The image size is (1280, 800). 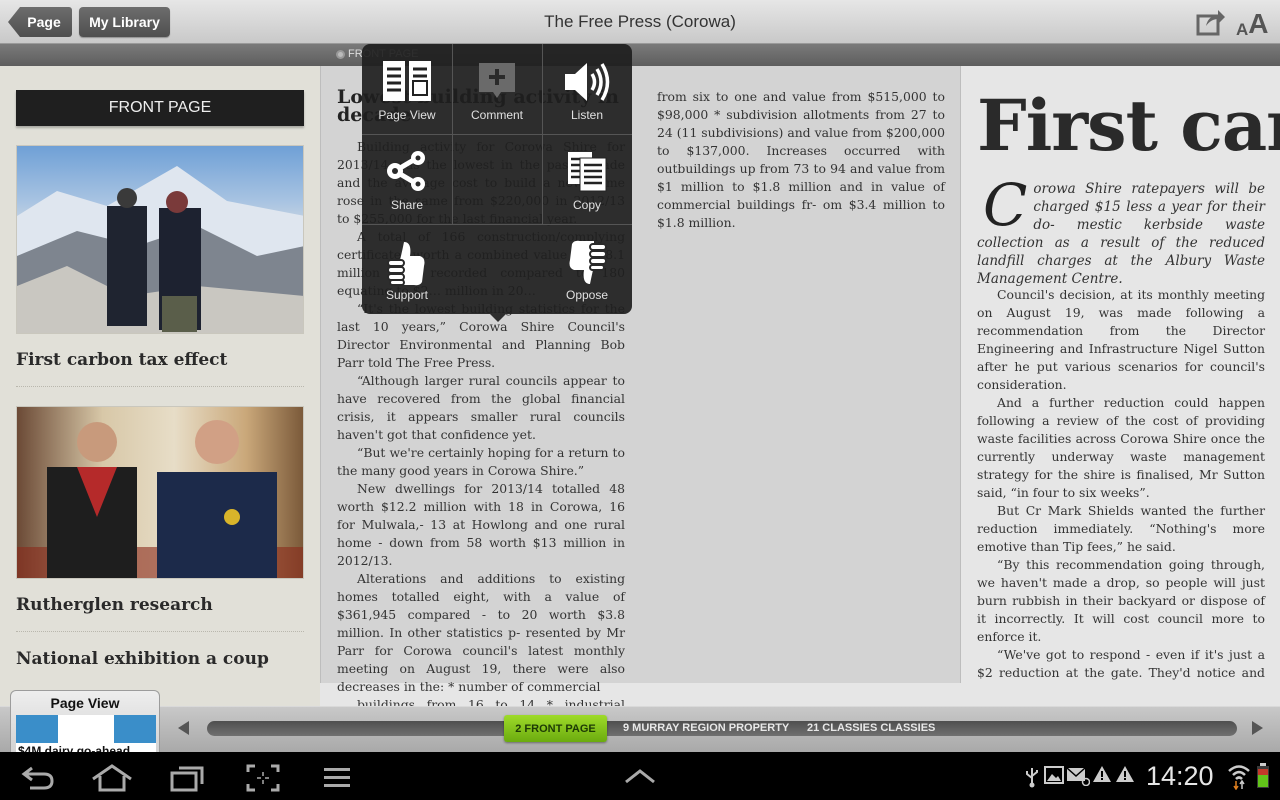 What do you see at coordinates (497, 80) in the screenshot?
I see `comment-icon` at bounding box center [497, 80].